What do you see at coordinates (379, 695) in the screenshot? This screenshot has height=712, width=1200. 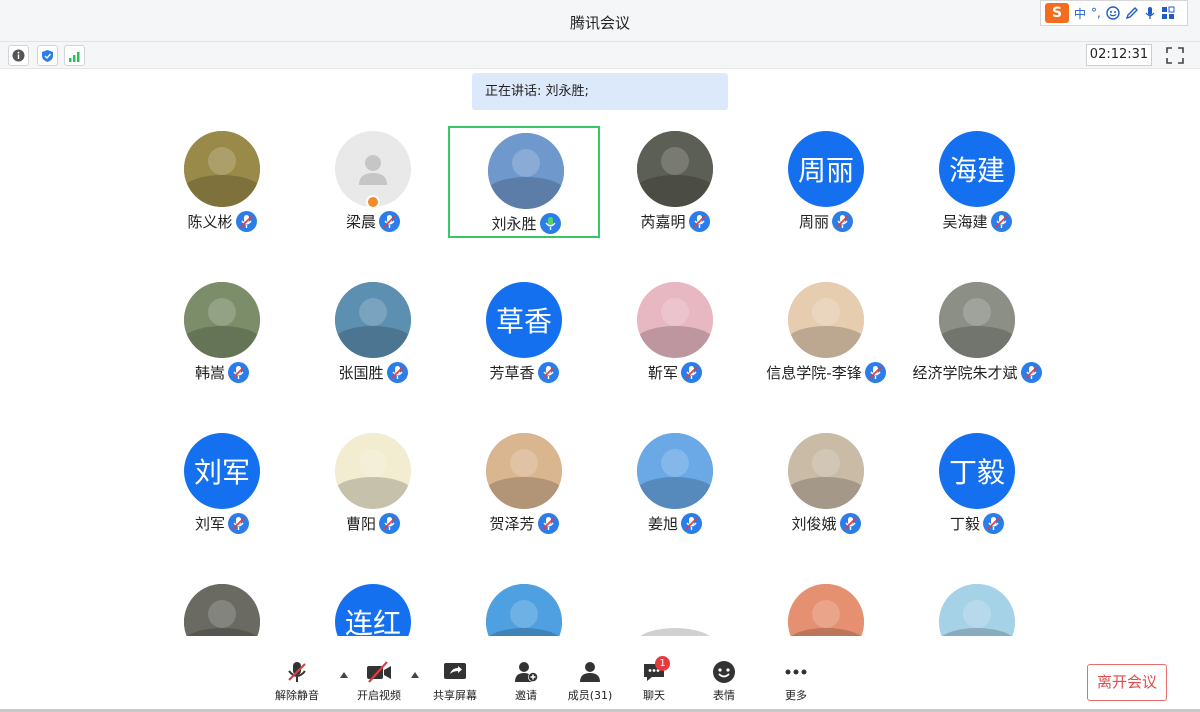 I see `video-label: 开启视频` at bounding box center [379, 695].